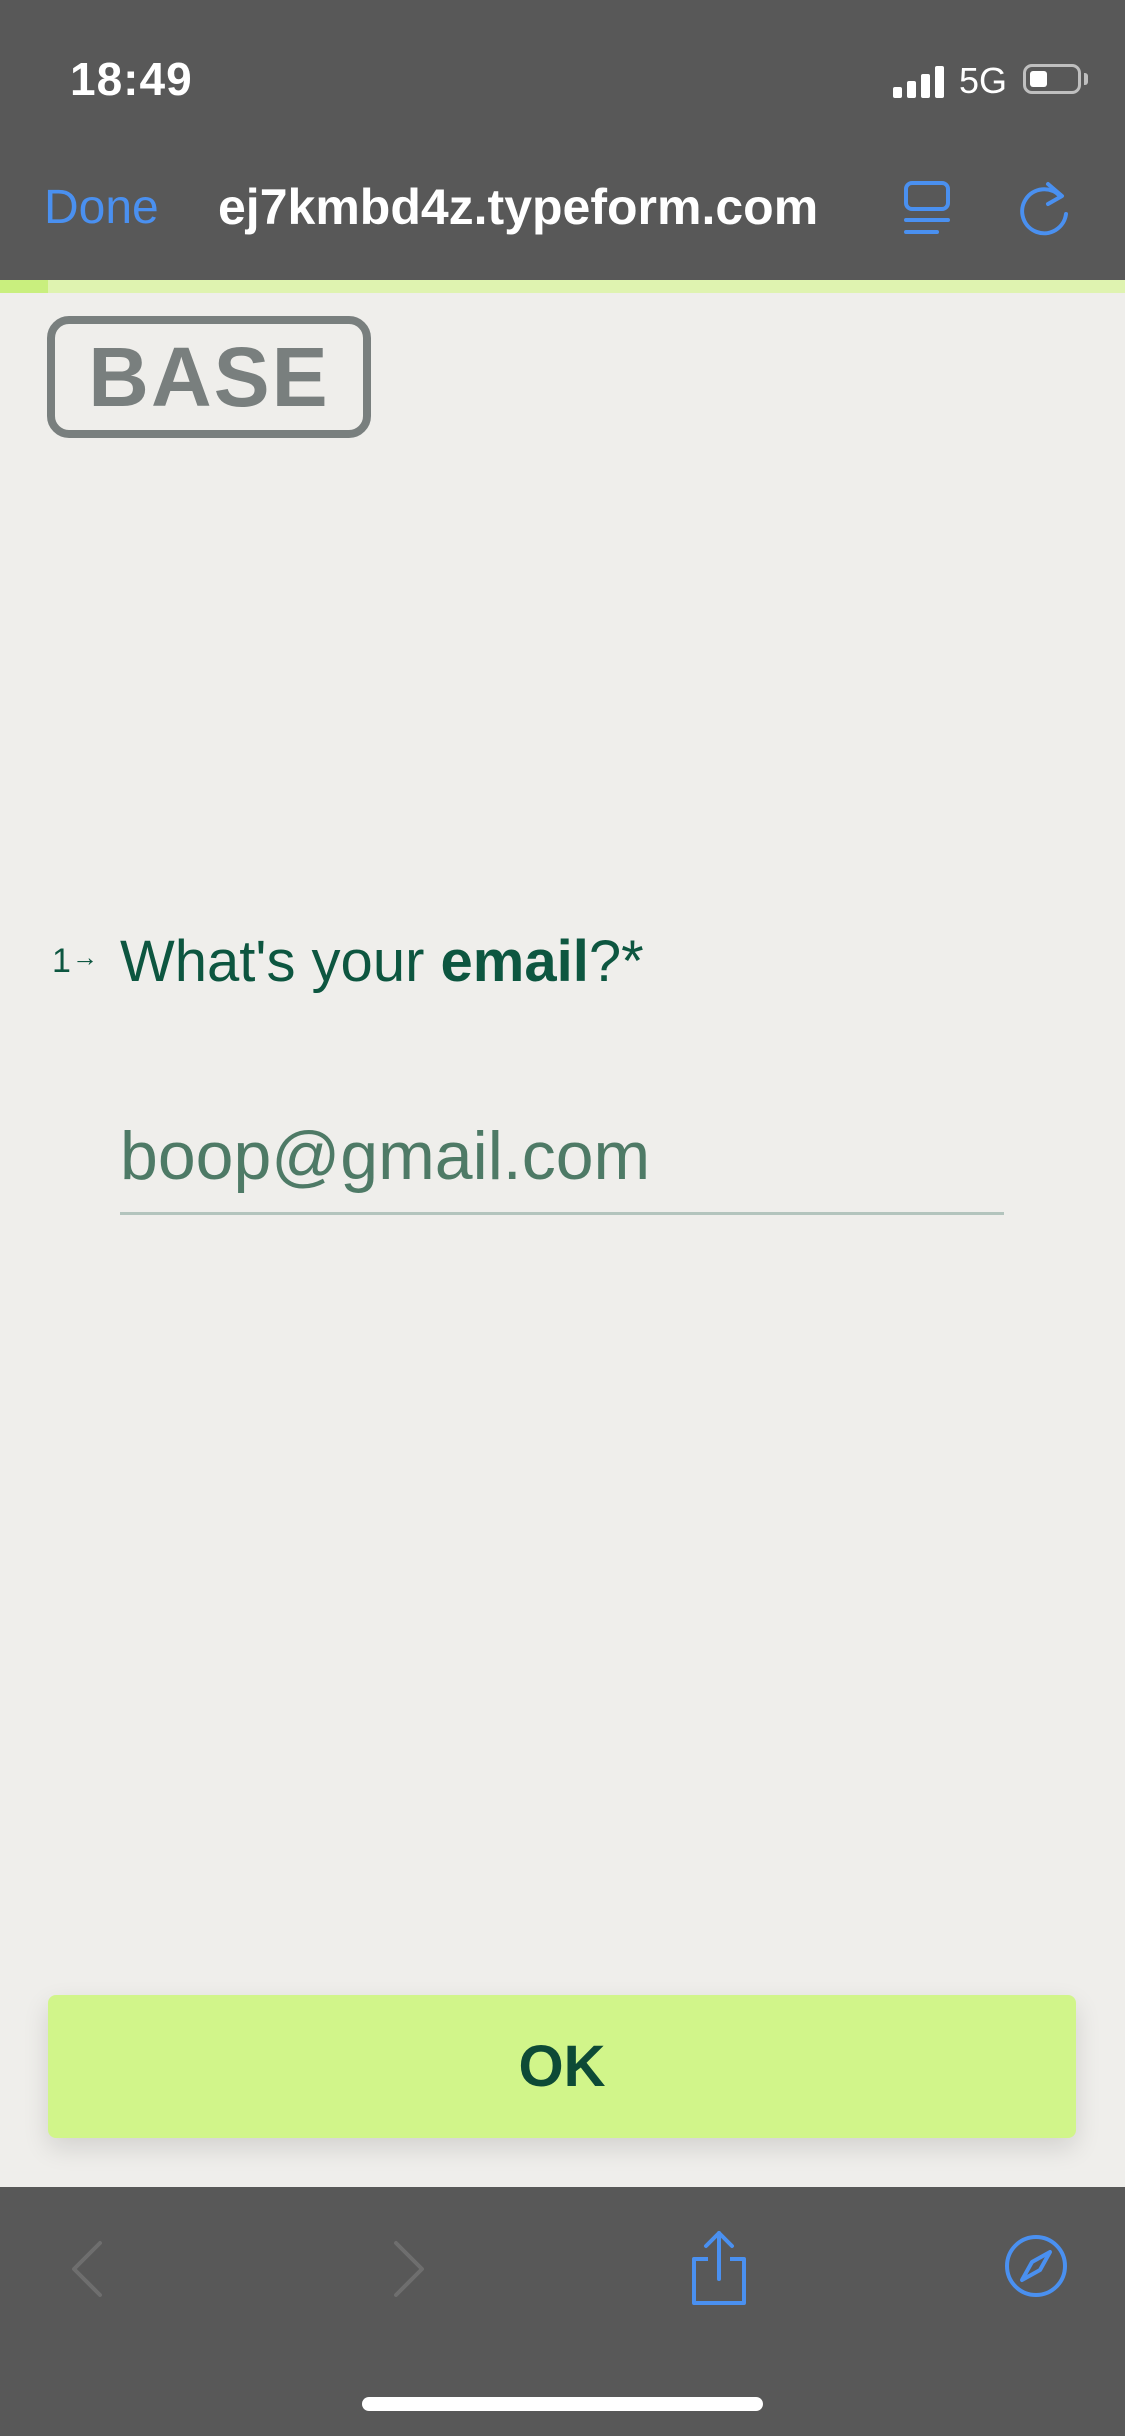  Describe the element at coordinates (616, 961) in the screenshot. I see `question-suffix: ?*` at that location.